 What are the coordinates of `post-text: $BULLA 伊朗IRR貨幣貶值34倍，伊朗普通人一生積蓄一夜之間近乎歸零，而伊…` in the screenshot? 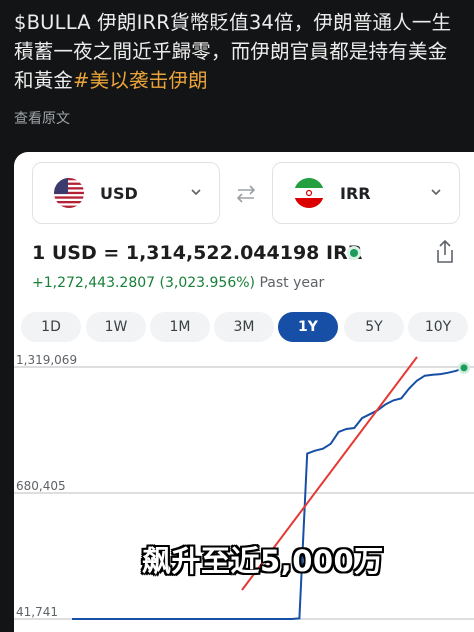 It's located at (240, 51).